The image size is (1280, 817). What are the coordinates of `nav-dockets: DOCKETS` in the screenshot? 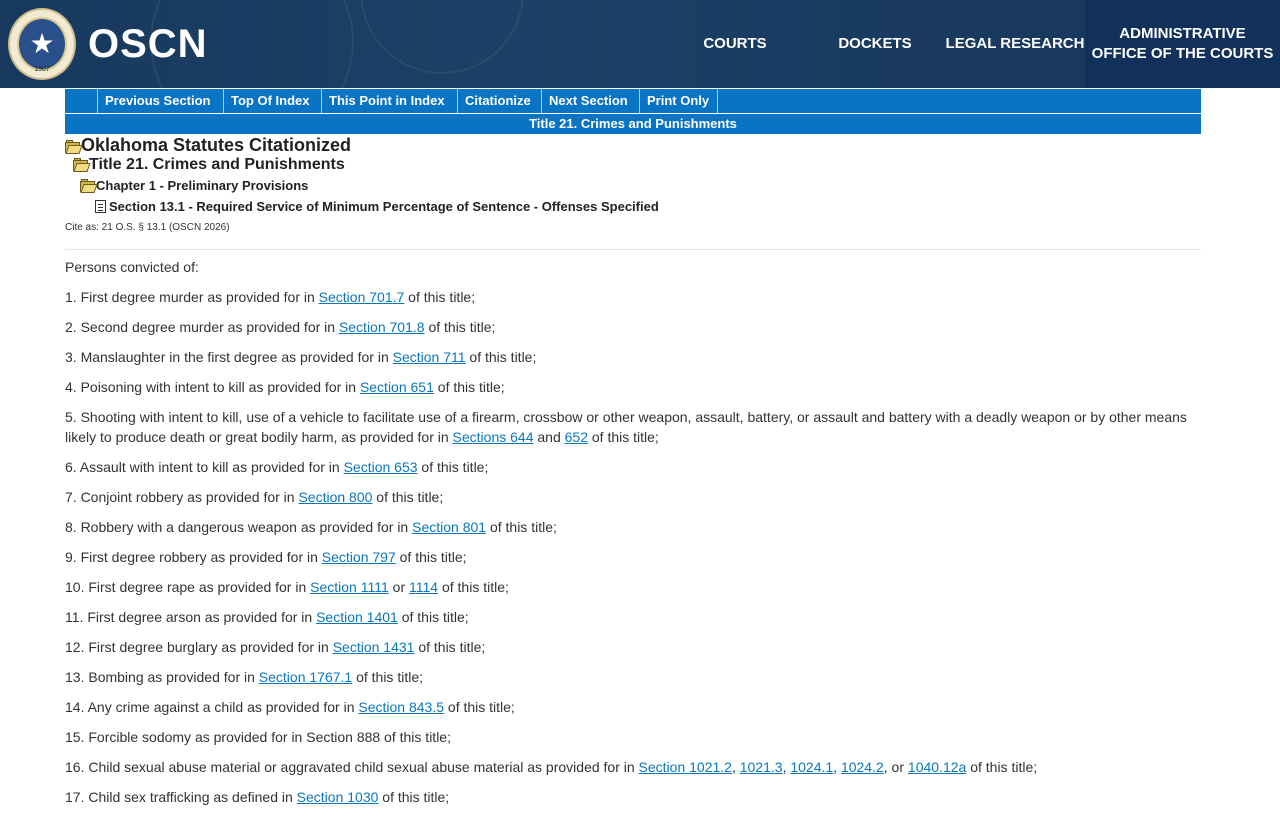 It's located at (875, 44).